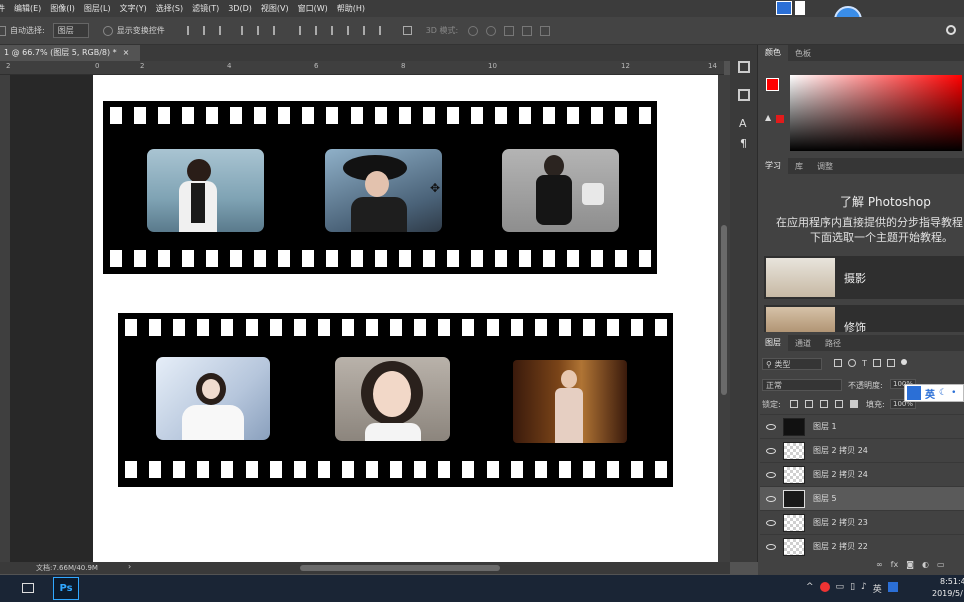 This screenshot has width=964, height=602. What do you see at coordinates (28, 588) in the screenshot?
I see `task-view-icon` at bounding box center [28, 588].